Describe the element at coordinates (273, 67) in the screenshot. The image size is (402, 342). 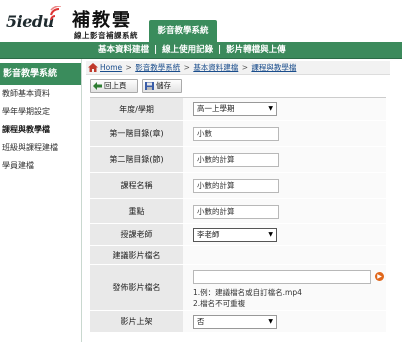
I see `breadcrumb-course-files: 課程與教學檔` at that location.